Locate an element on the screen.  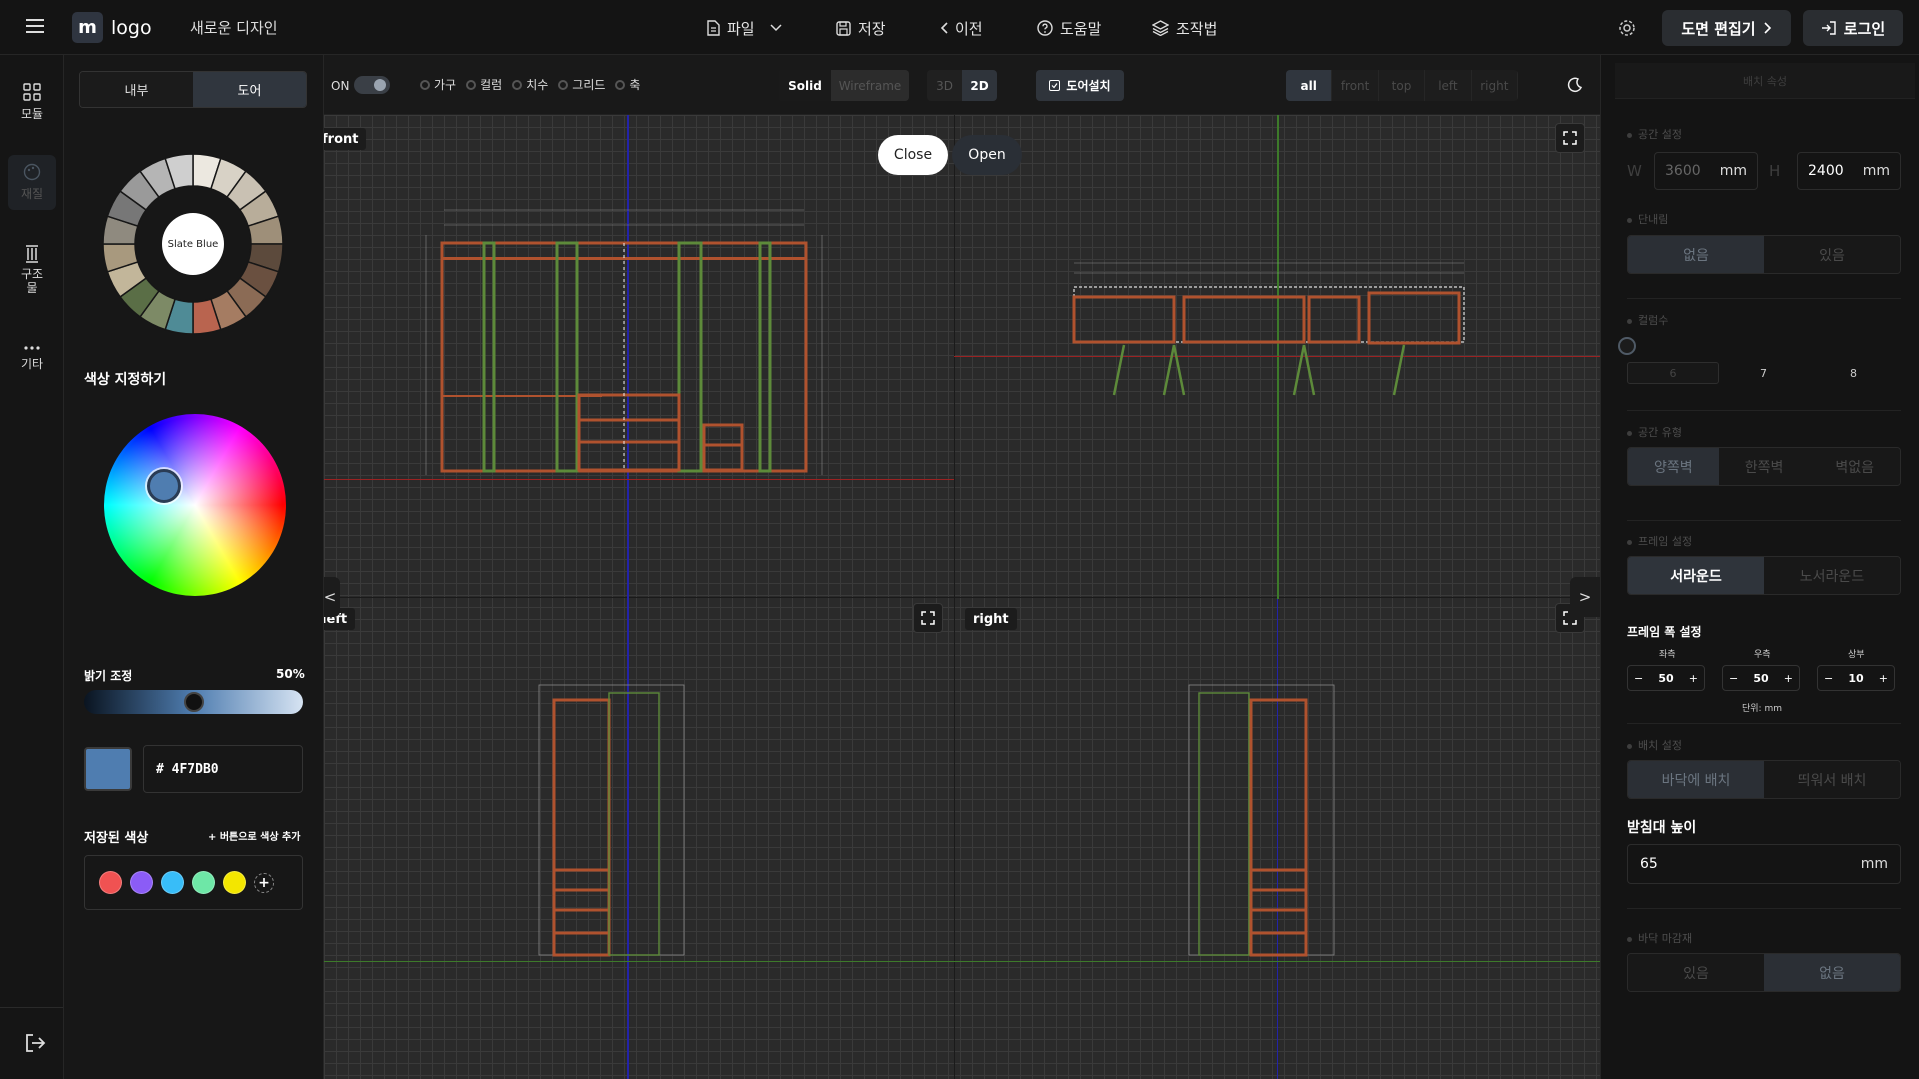
placement-floor: 바닥에 배치 is located at coordinates (1696, 779).